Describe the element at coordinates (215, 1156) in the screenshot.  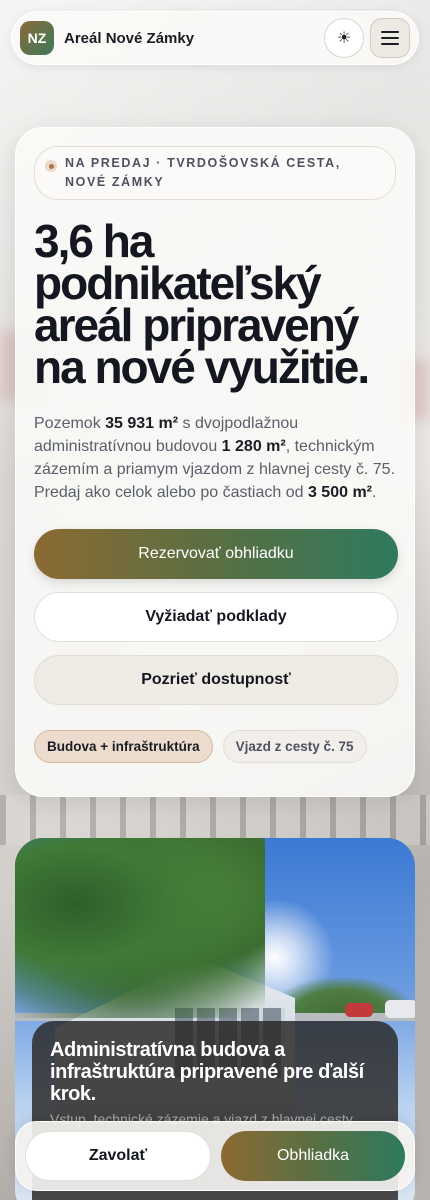
I see `sticky-action-bar: Zavolať Obhliadka` at that location.